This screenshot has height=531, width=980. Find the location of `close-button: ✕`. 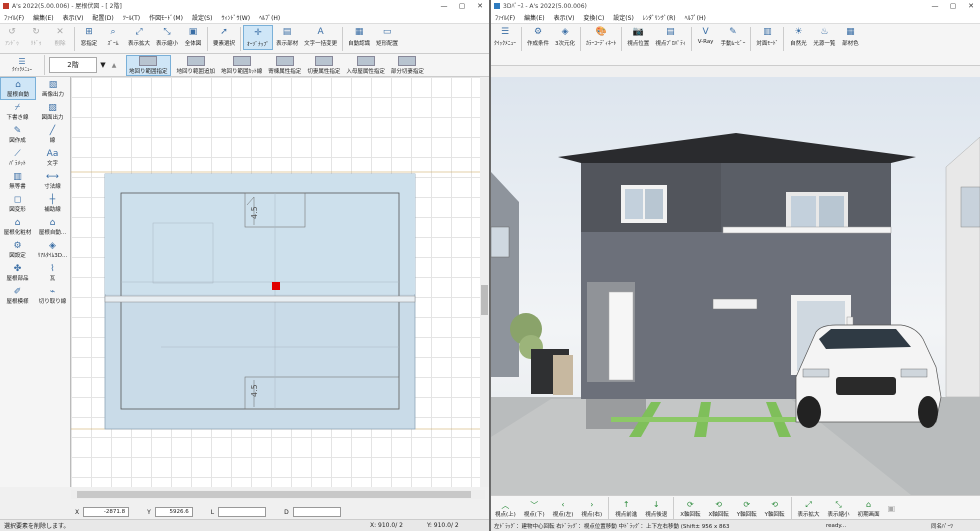

close-button: ✕ is located at coordinates (480, 6).